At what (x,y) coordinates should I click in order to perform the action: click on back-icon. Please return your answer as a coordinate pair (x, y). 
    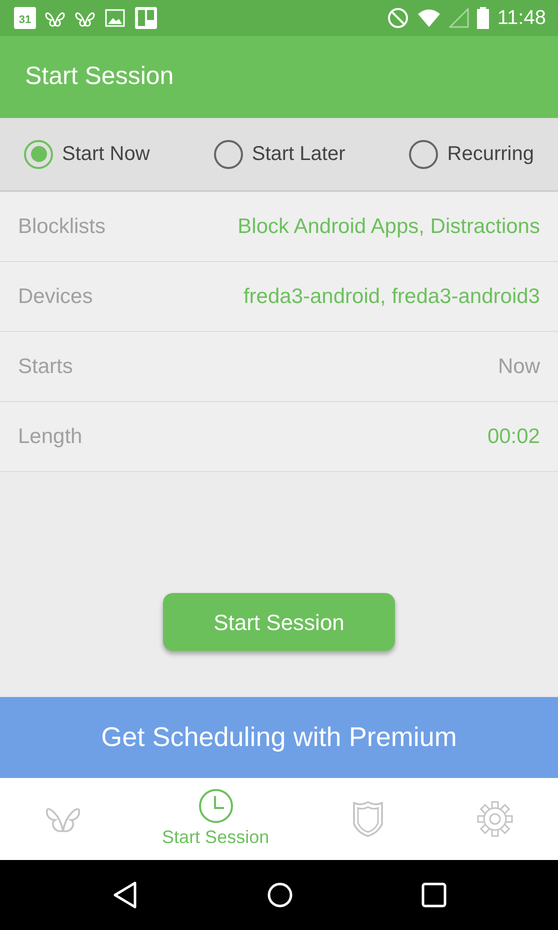
    Looking at the image, I should click on (125, 895).